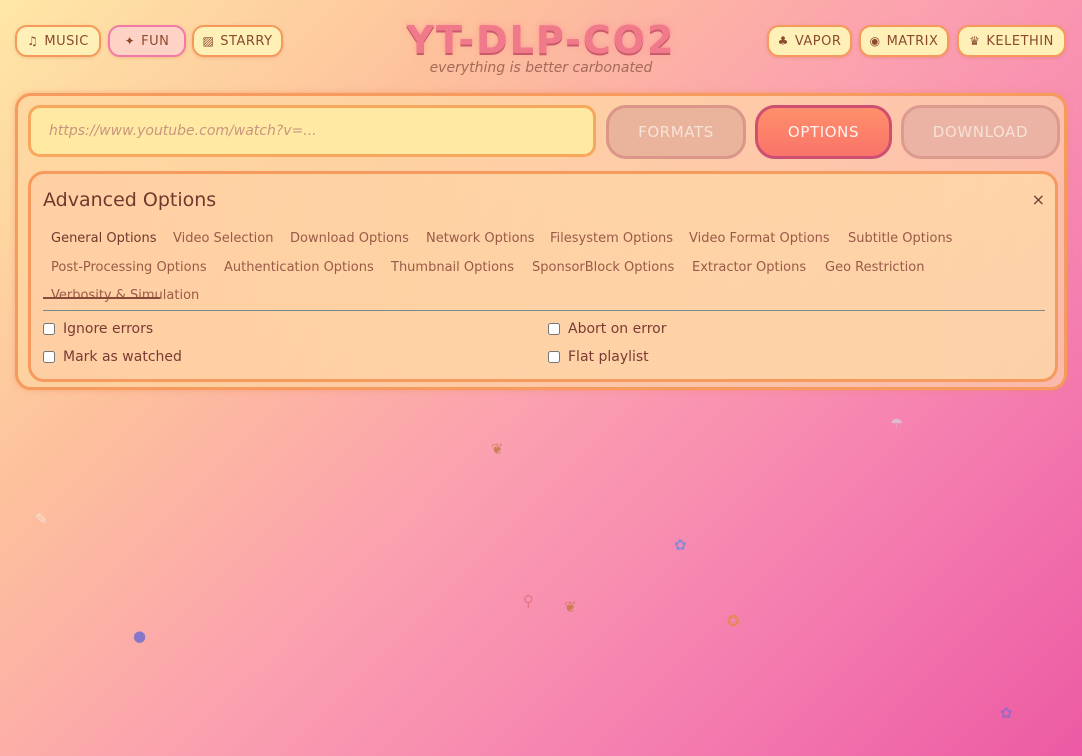 Image resolution: width=1082 pixels, height=756 pixels. I want to click on advanced-options-title: Advanced Options, so click(130, 200).